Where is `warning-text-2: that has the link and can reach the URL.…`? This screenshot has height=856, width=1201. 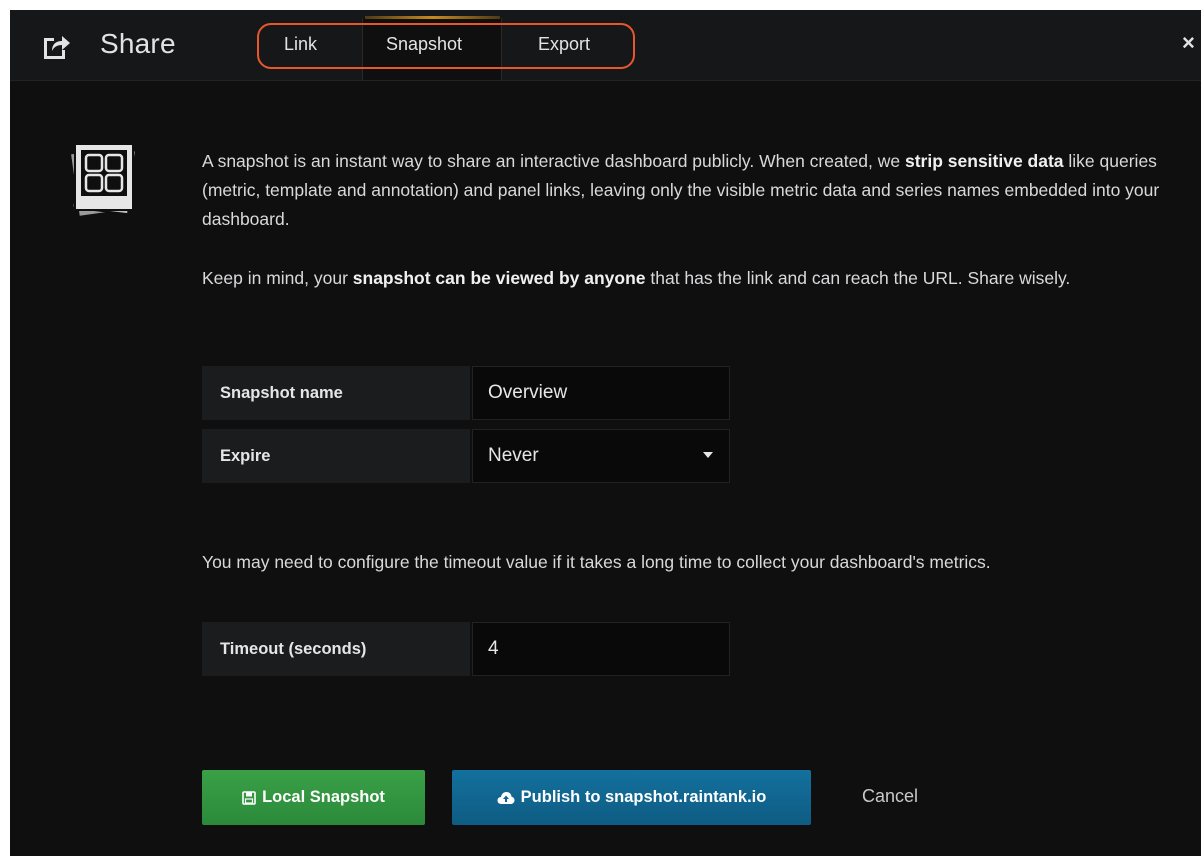
warning-text-2: that has the link and can reach the URL.… is located at coordinates (858, 278).